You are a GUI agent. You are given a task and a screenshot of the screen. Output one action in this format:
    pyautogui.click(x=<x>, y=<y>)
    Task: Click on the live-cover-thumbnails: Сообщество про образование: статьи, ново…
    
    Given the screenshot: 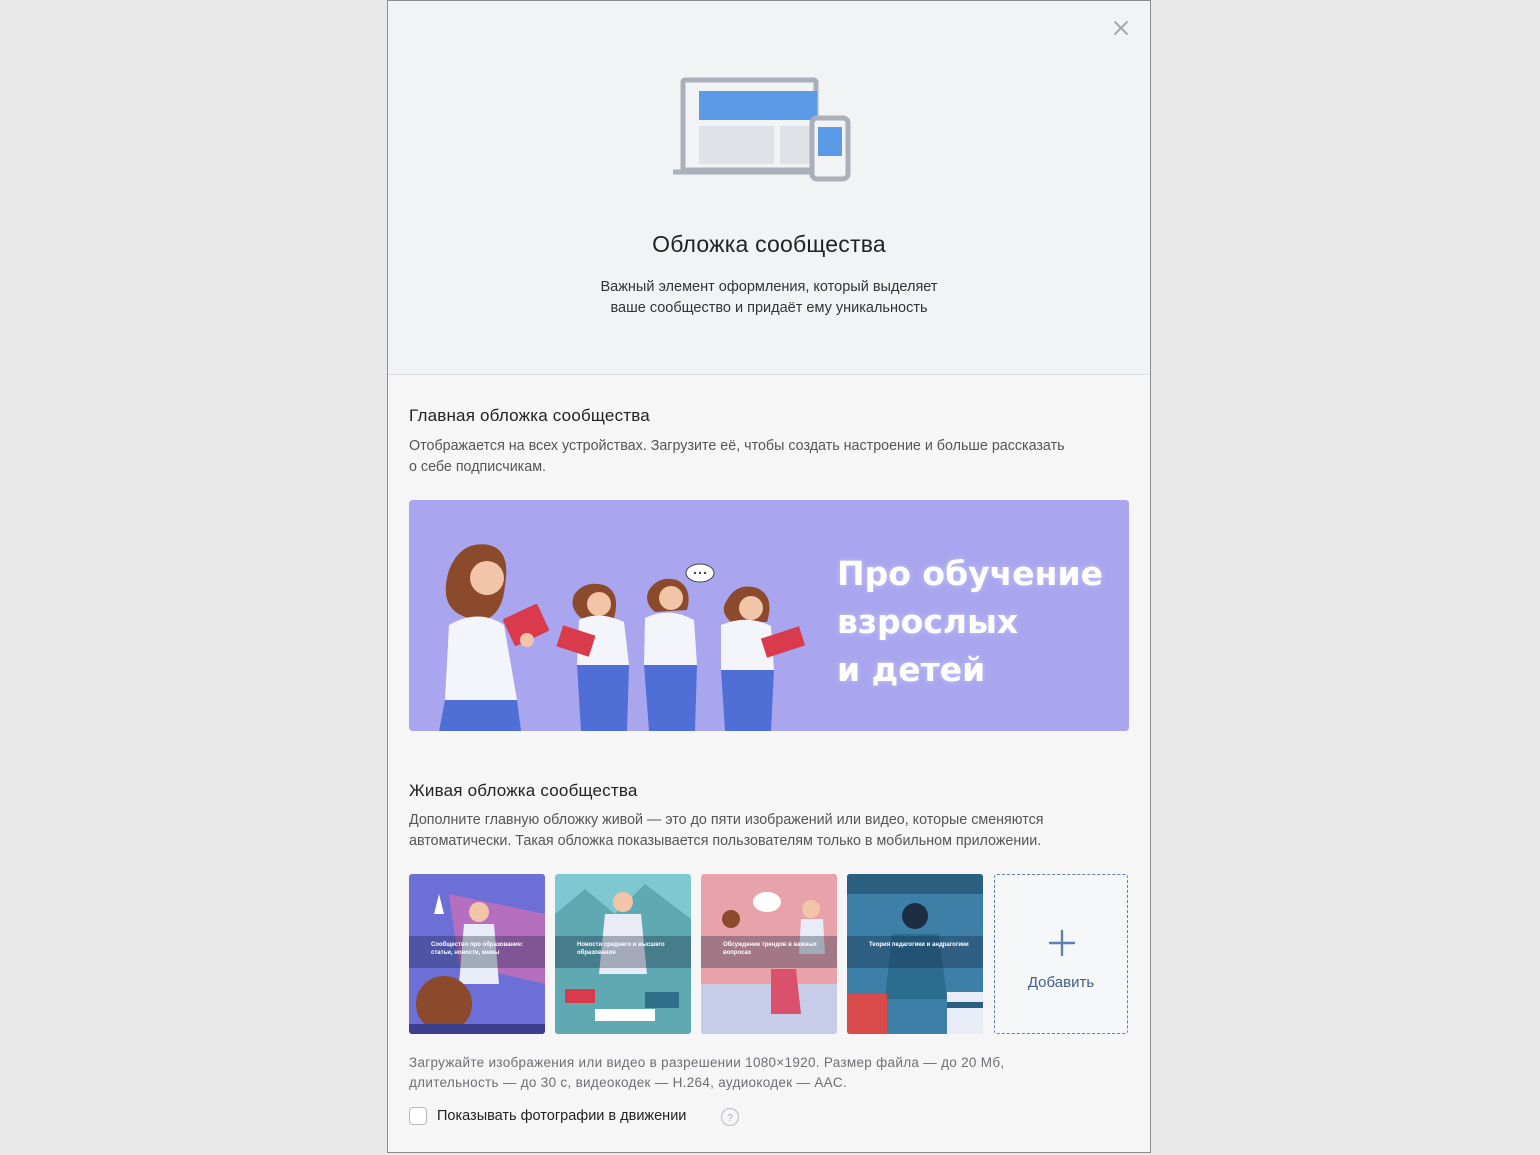 What is the action you would take?
    pyautogui.click(x=769, y=954)
    